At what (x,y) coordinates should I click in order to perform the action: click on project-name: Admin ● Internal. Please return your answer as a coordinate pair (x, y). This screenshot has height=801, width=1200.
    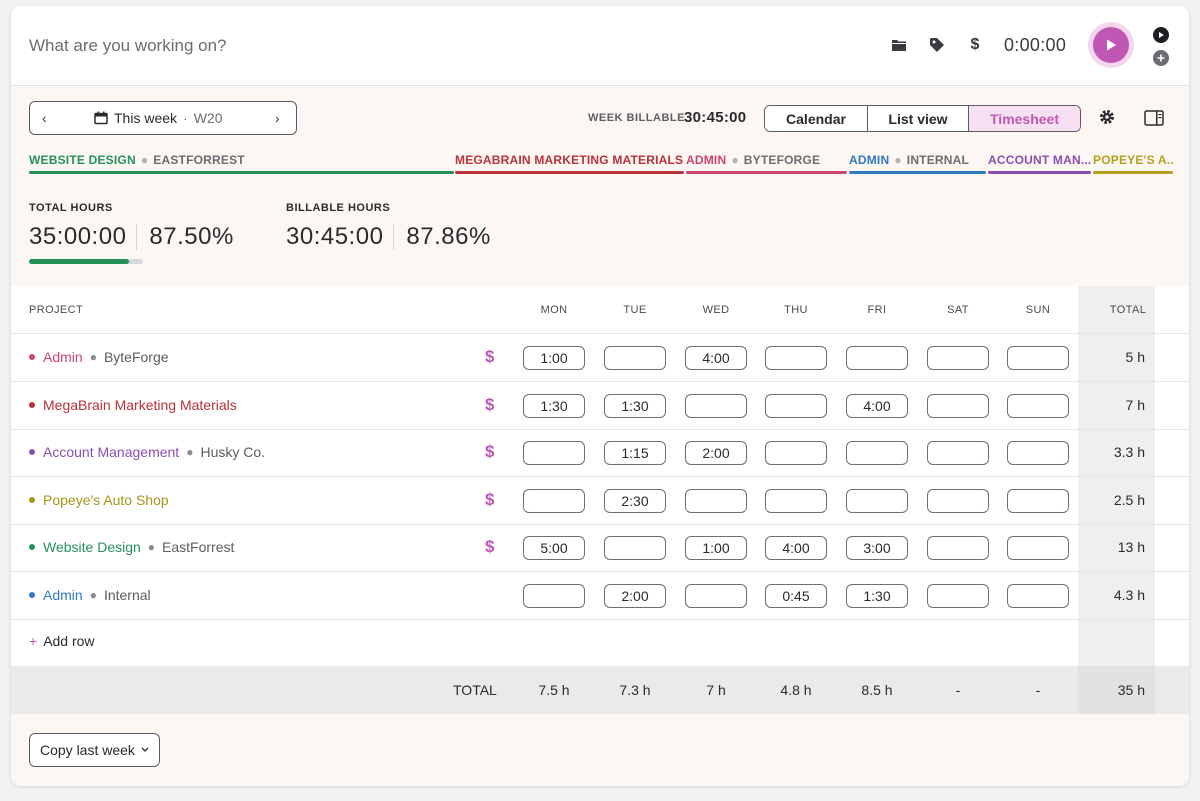
    Looking at the image, I should click on (90, 595).